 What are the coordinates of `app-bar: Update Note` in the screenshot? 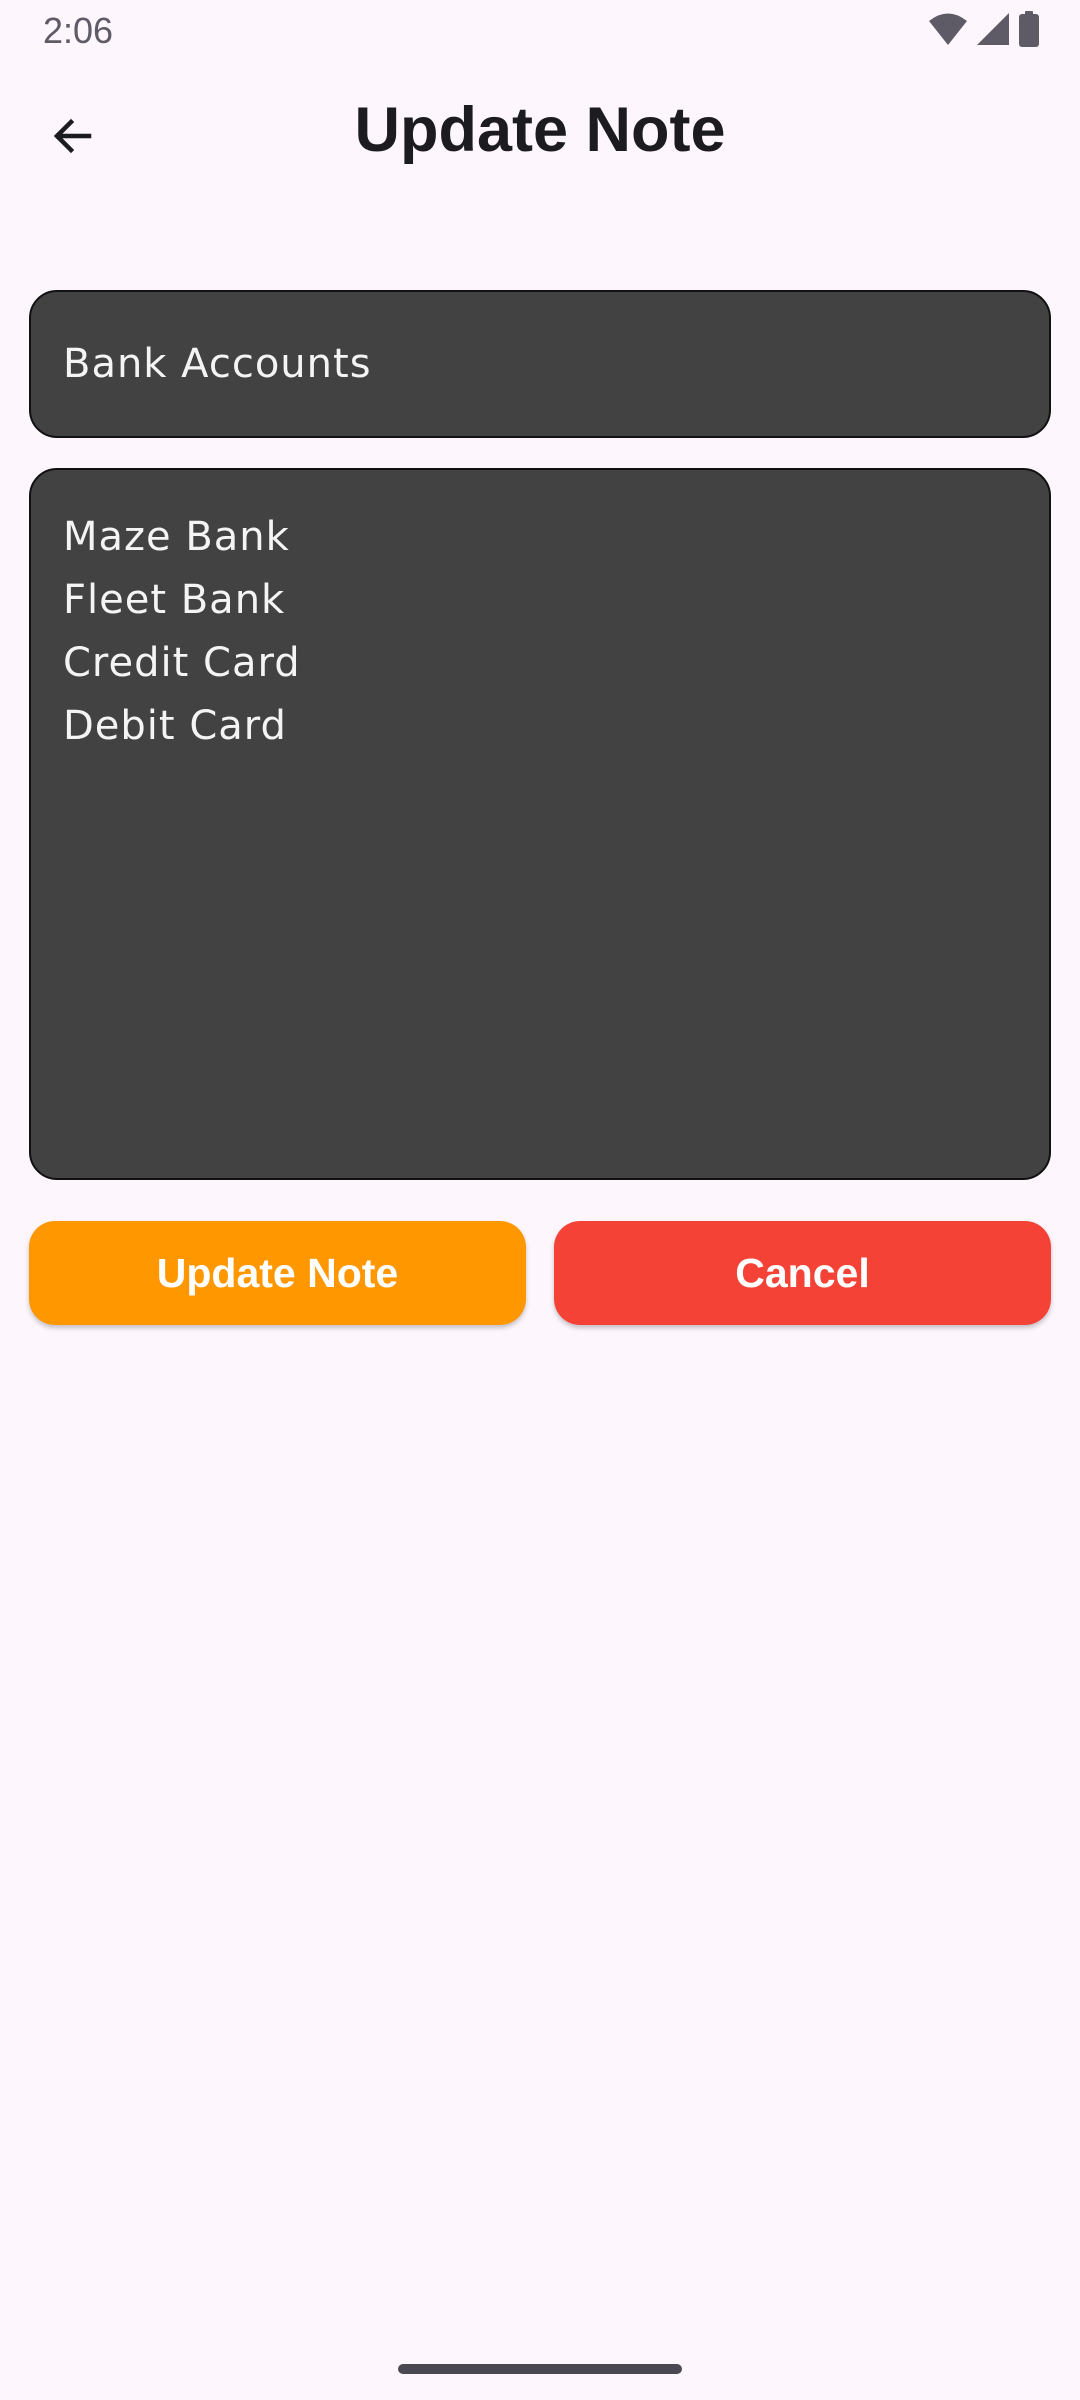 It's located at (540, 136).